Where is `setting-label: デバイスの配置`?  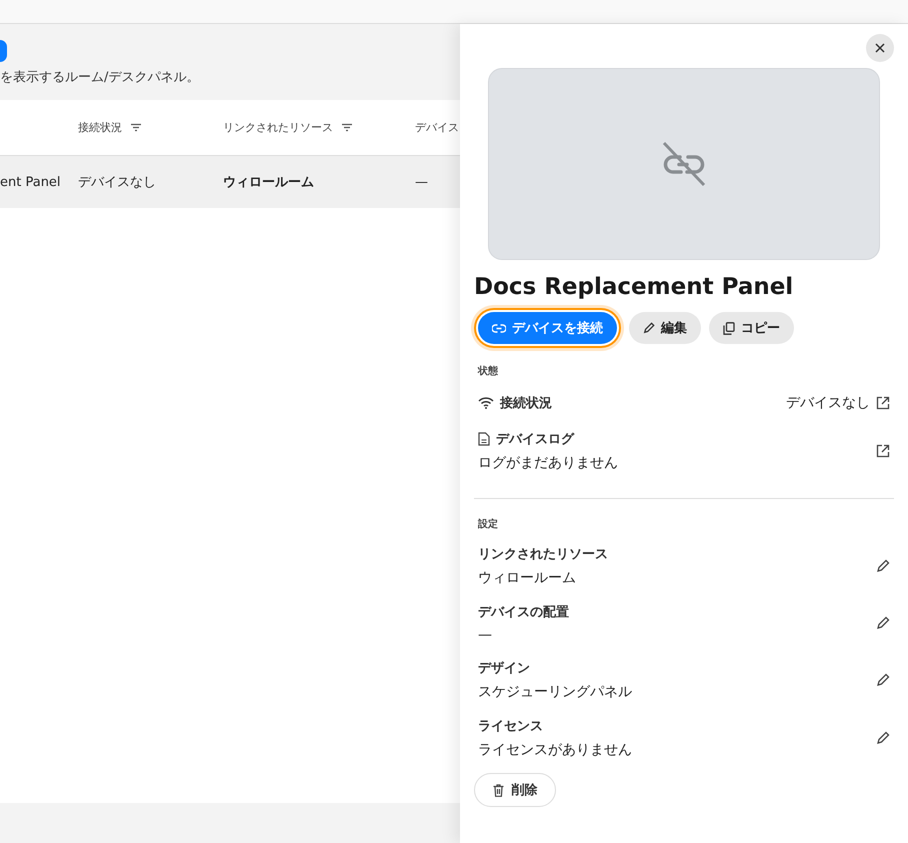 setting-label: デバイスの配置 is located at coordinates (523, 612).